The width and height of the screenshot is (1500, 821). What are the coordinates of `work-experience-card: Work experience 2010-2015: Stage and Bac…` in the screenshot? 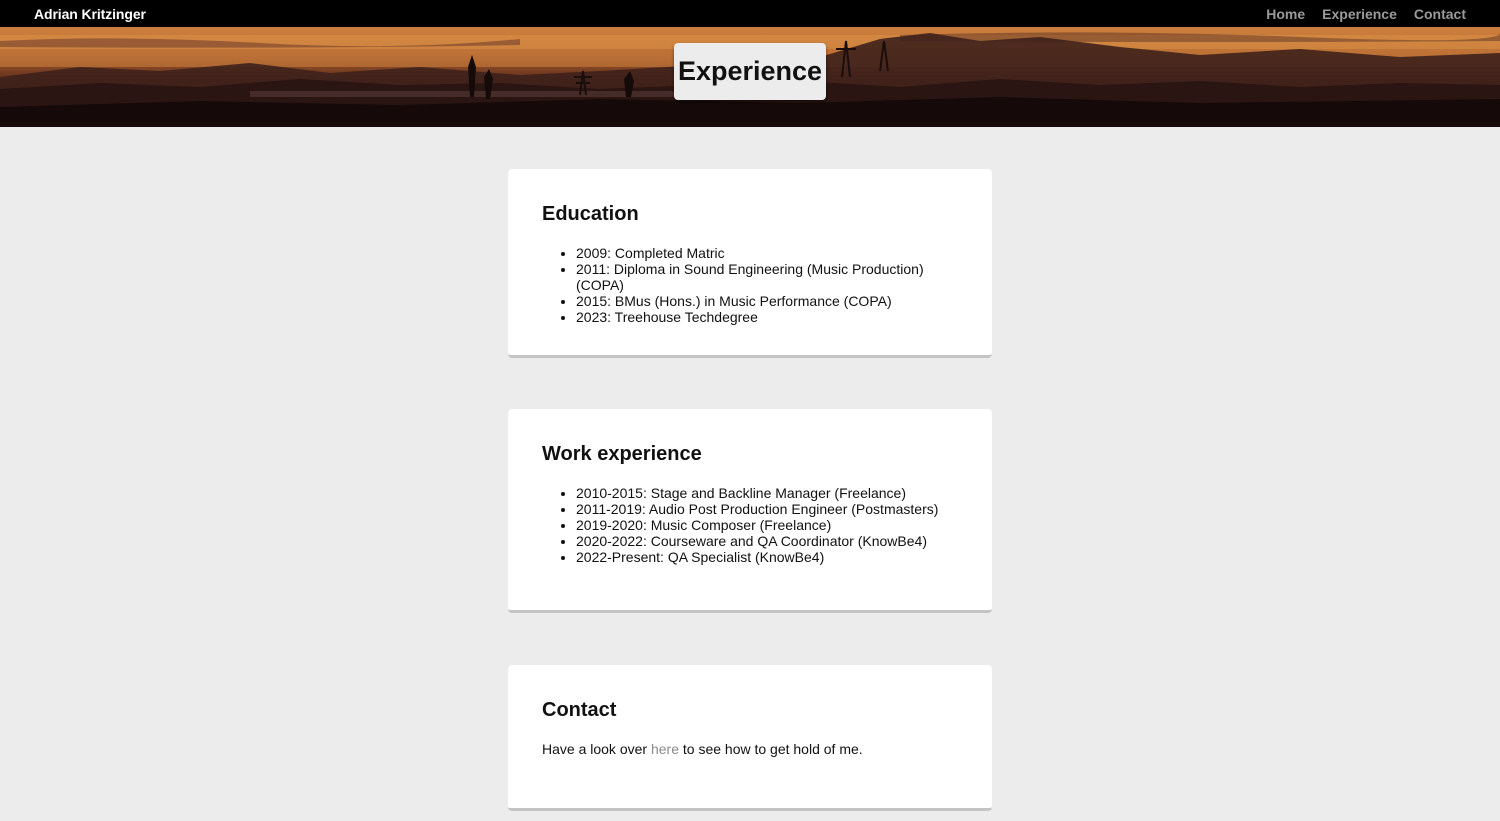 It's located at (750, 511).